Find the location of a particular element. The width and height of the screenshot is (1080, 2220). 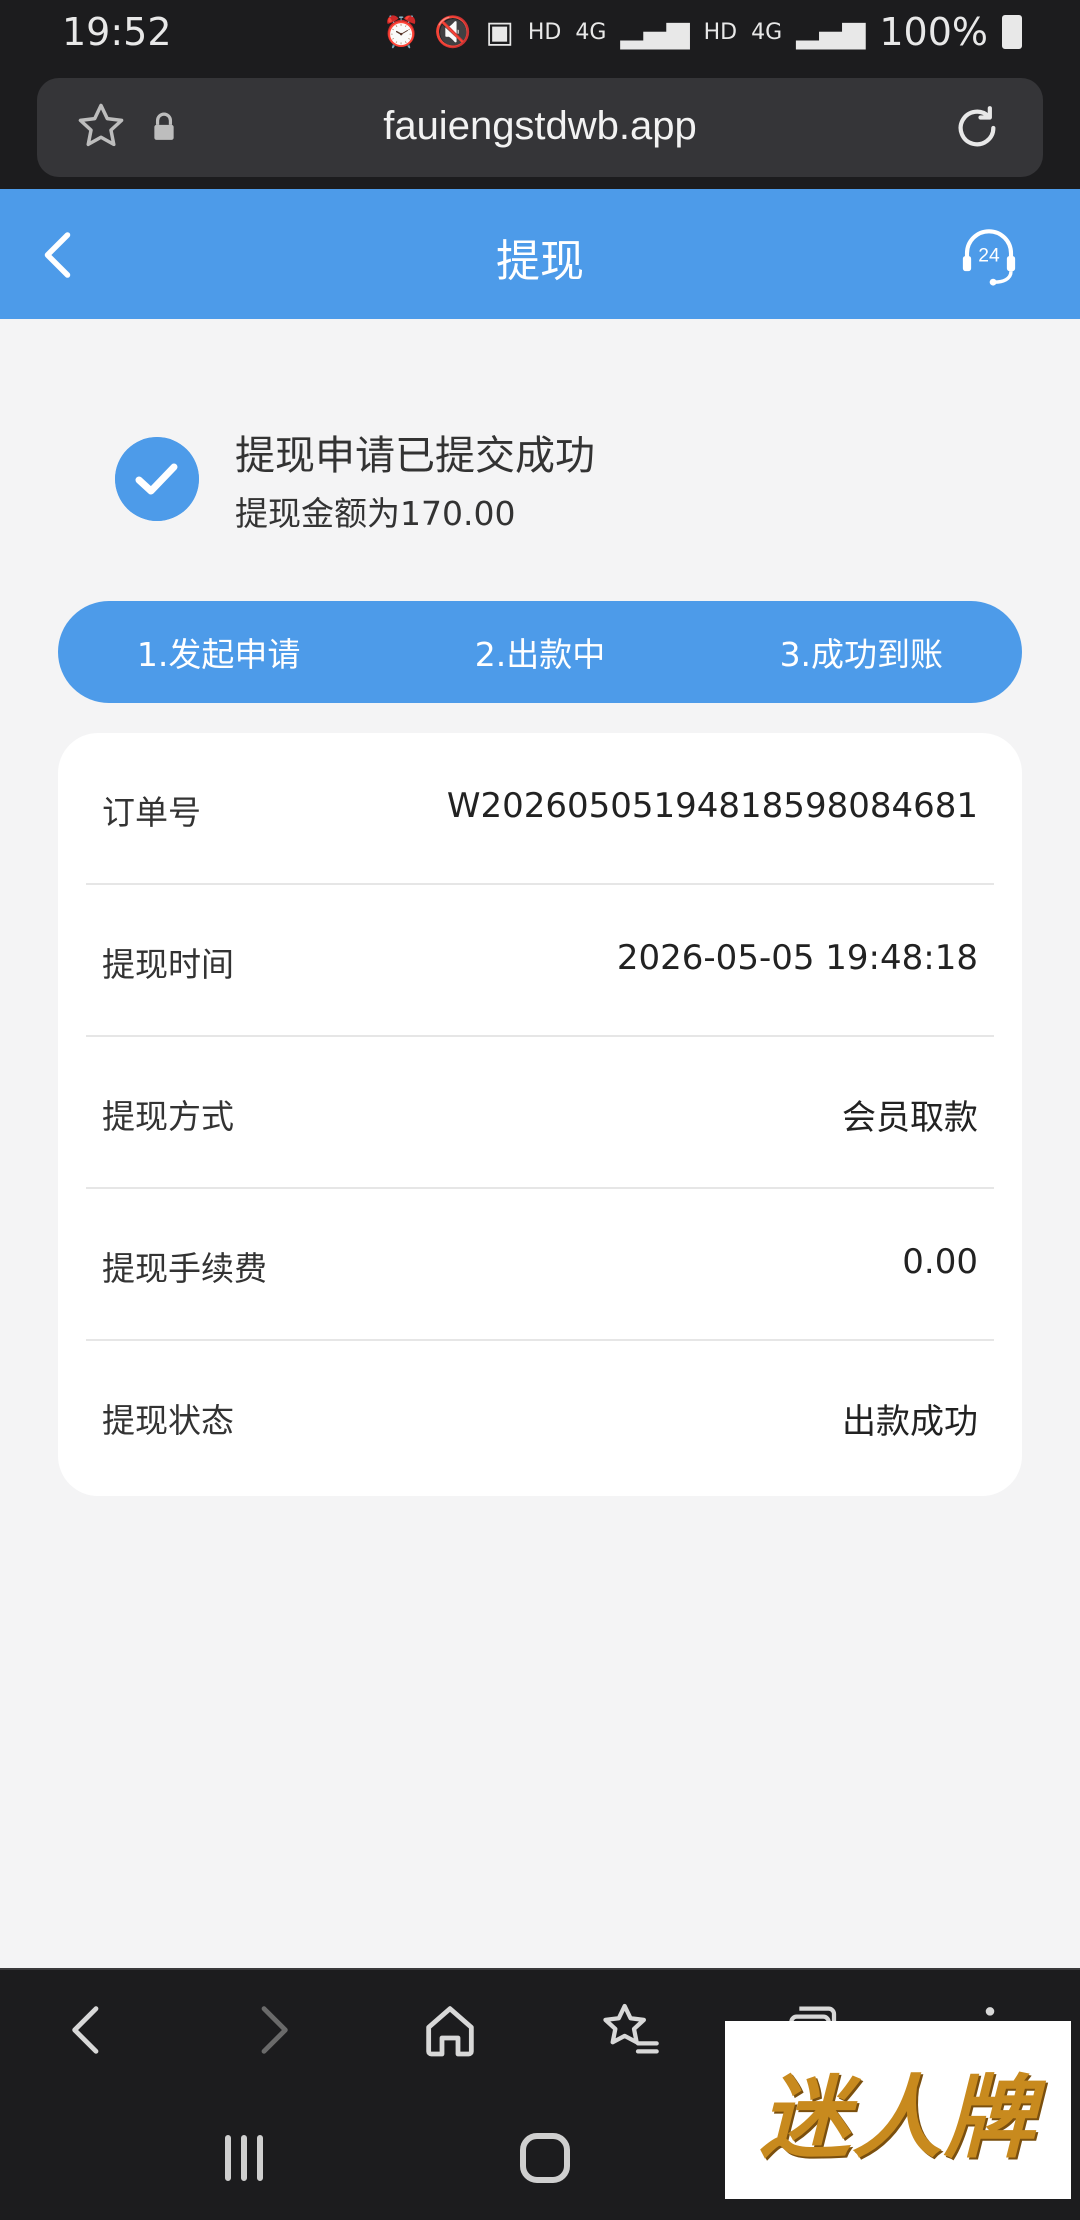

progress-steps: 1.发起申请 2.出款中 3.成功到账 is located at coordinates (540, 652).